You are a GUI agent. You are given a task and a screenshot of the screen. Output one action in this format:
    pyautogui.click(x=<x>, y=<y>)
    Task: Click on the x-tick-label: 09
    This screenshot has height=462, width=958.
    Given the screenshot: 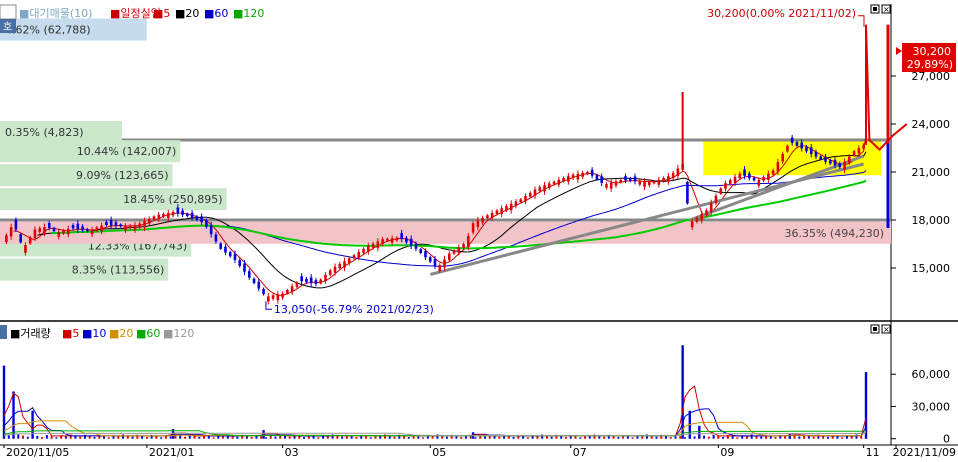 What is the action you would take?
    pyautogui.click(x=727, y=452)
    